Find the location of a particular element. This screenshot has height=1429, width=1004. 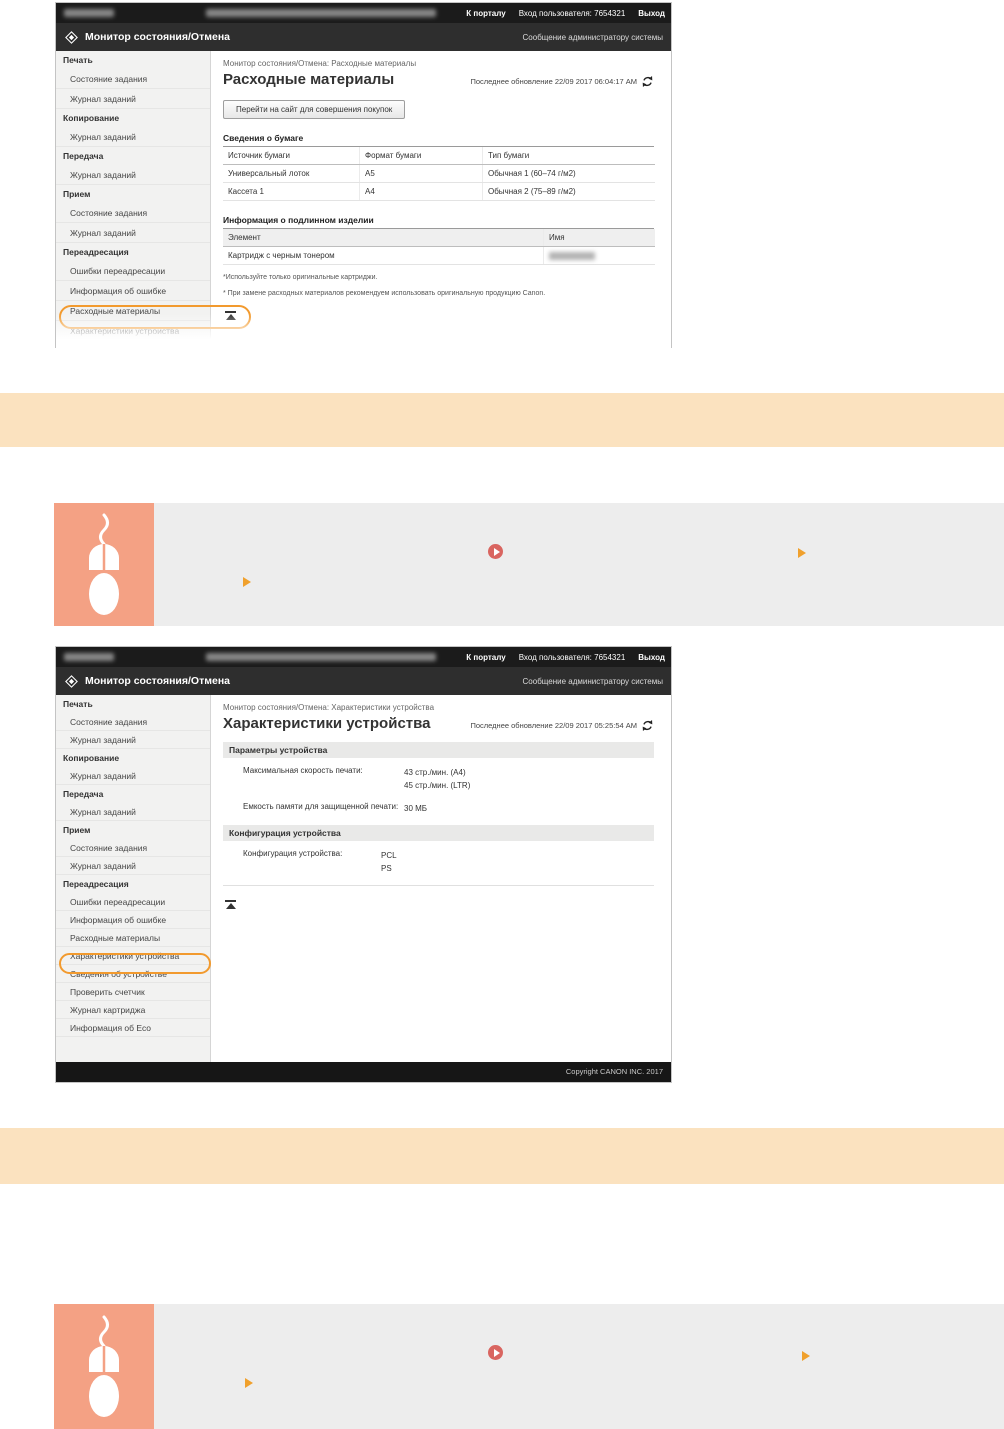

paper-section-title: Сведения о бумаге is located at coordinates (438, 140).